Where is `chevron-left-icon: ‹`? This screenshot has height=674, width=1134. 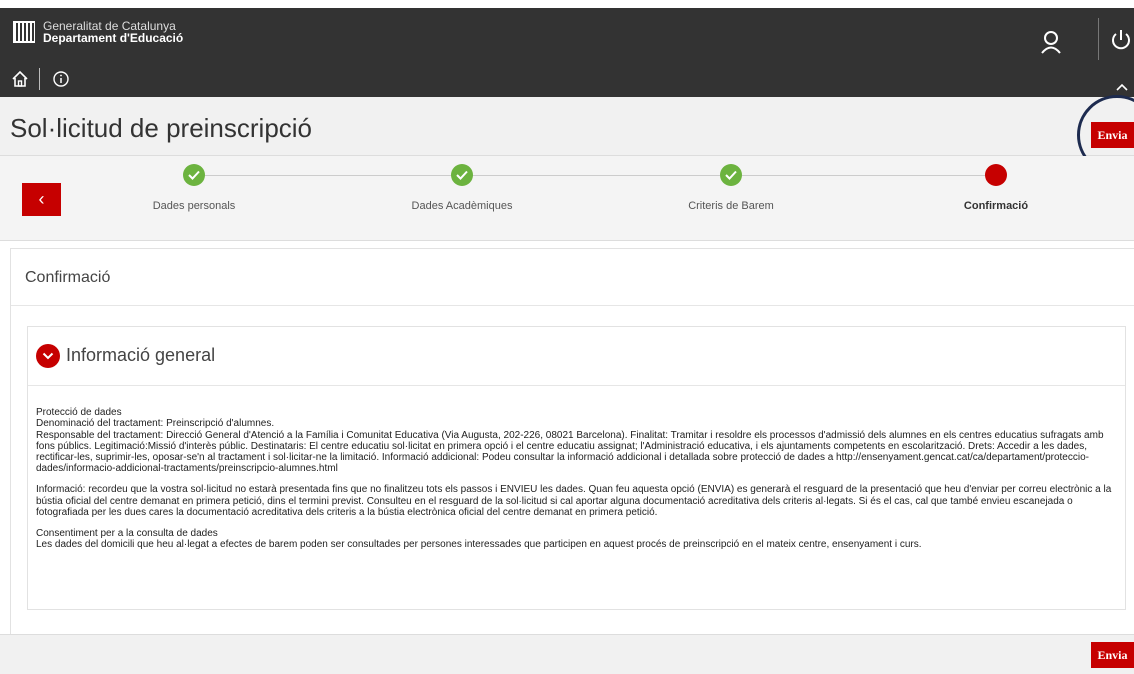
chevron-left-icon: ‹ is located at coordinates (41, 199).